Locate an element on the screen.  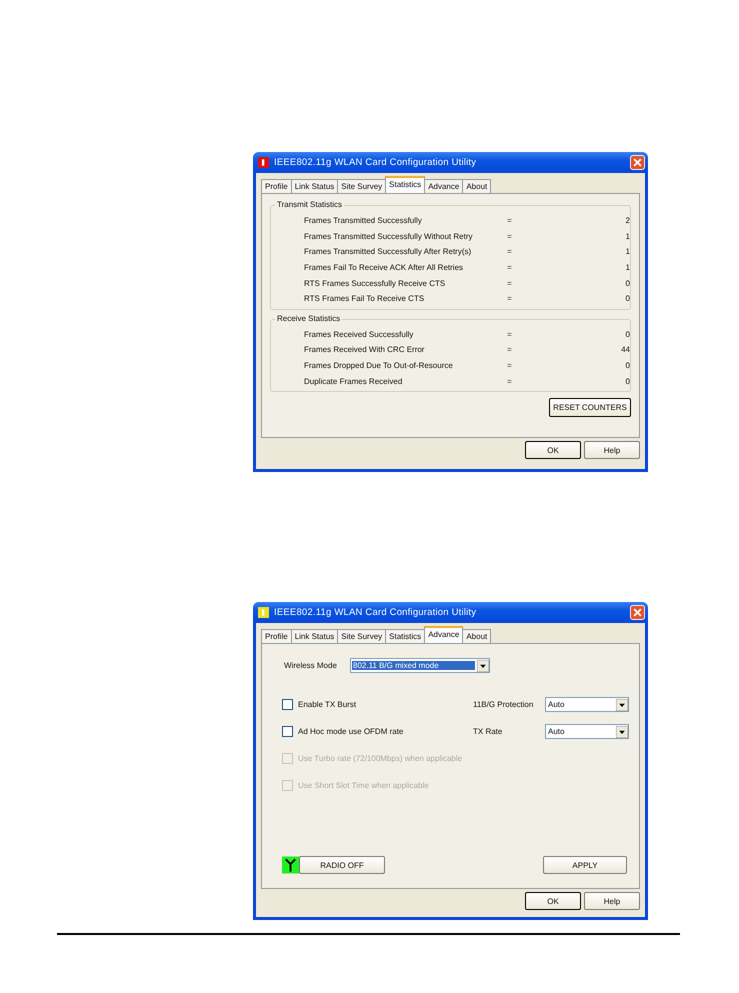
antenna-icon is located at coordinates (290, 865).